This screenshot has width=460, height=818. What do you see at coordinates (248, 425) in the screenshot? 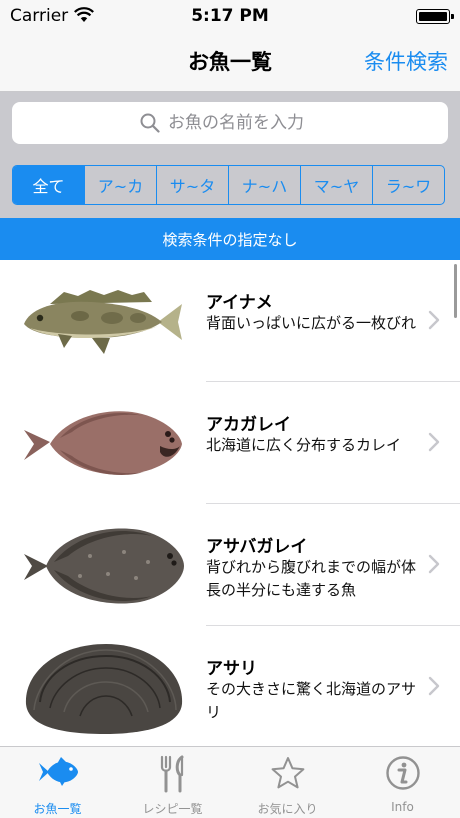
I see `fish-name: アカガレイ` at bounding box center [248, 425].